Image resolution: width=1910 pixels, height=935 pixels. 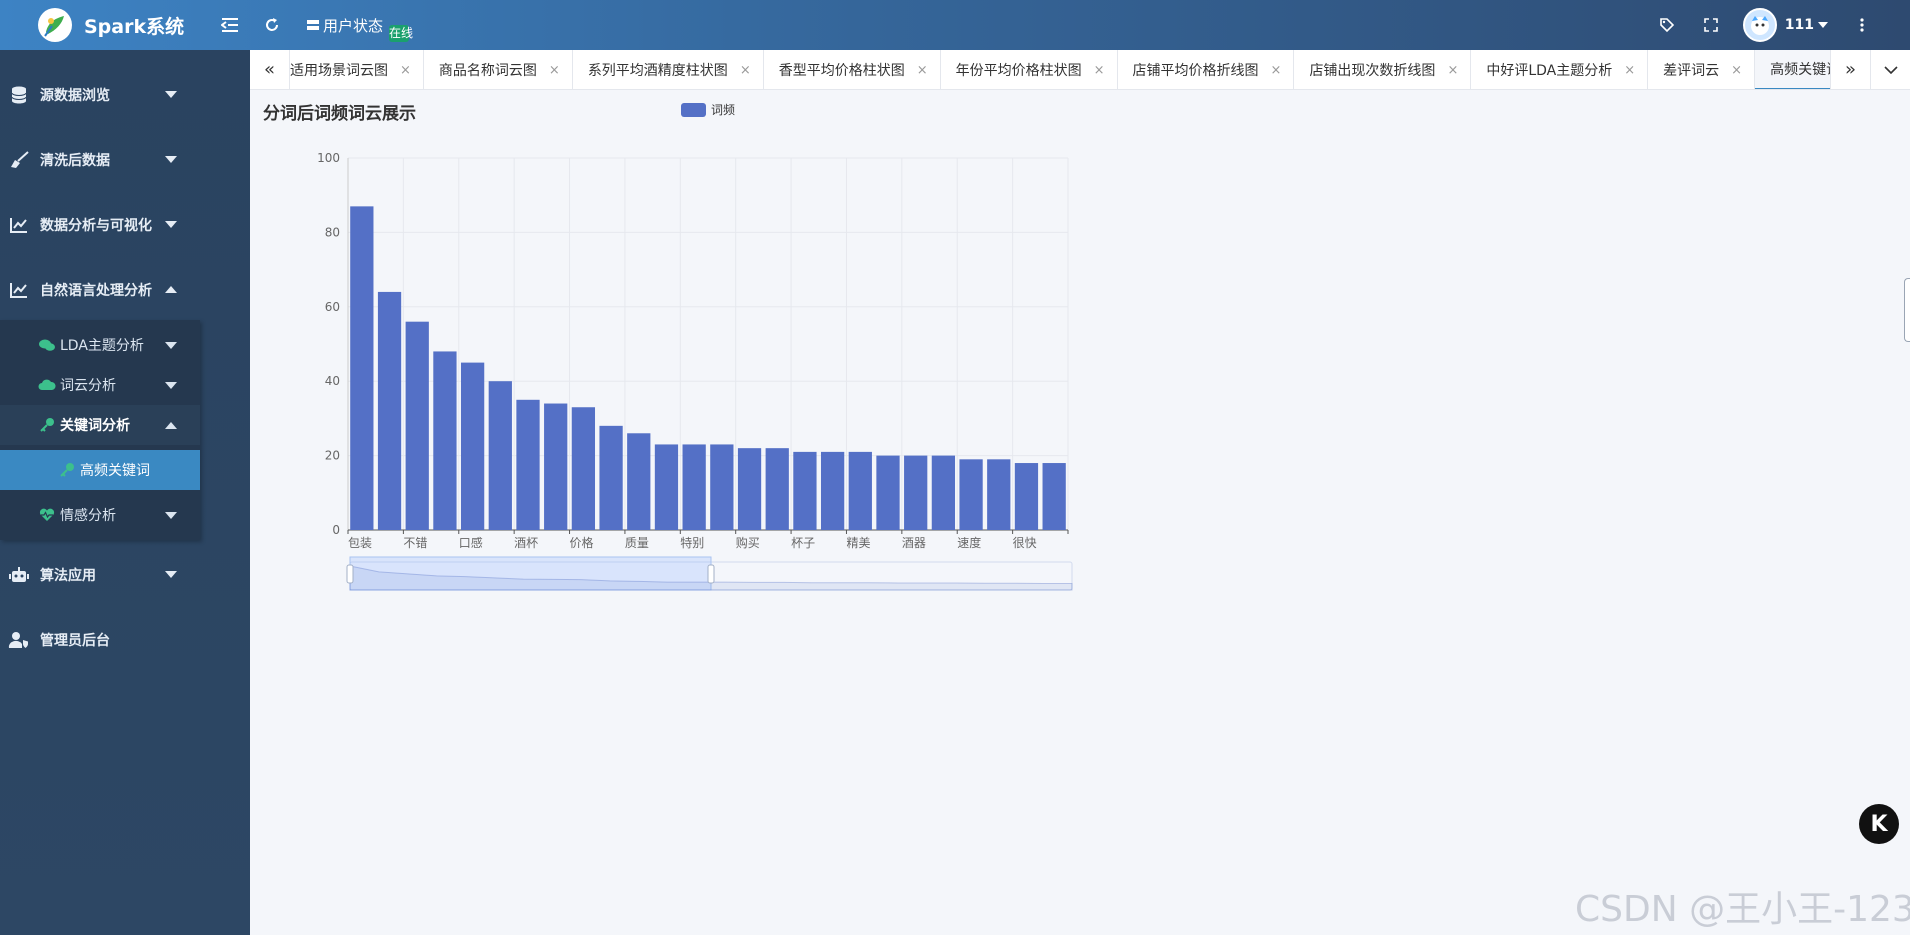 What do you see at coordinates (125, 575) in the screenshot?
I see `sidebar-item-algorithm: 算法应用` at bounding box center [125, 575].